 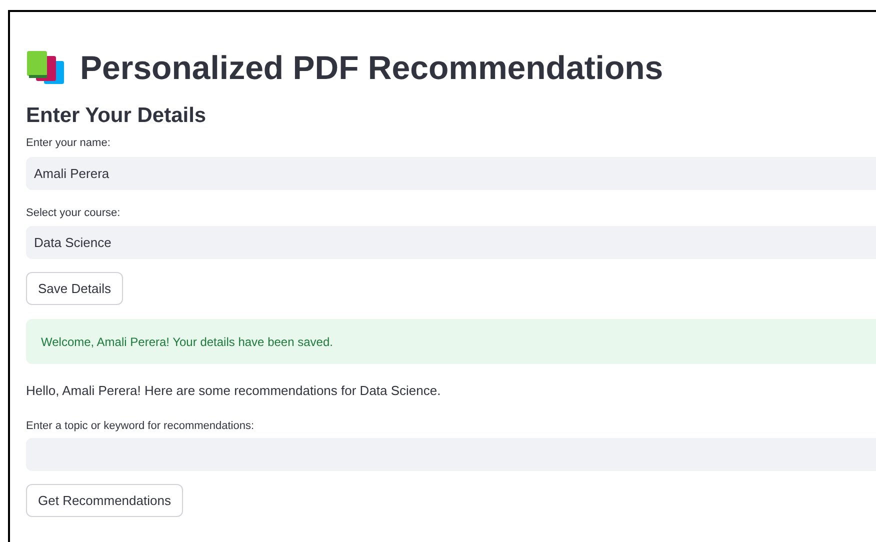 What do you see at coordinates (117, 116) in the screenshot?
I see `section-heading: Enter Your Details` at bounding box center [117, 116].